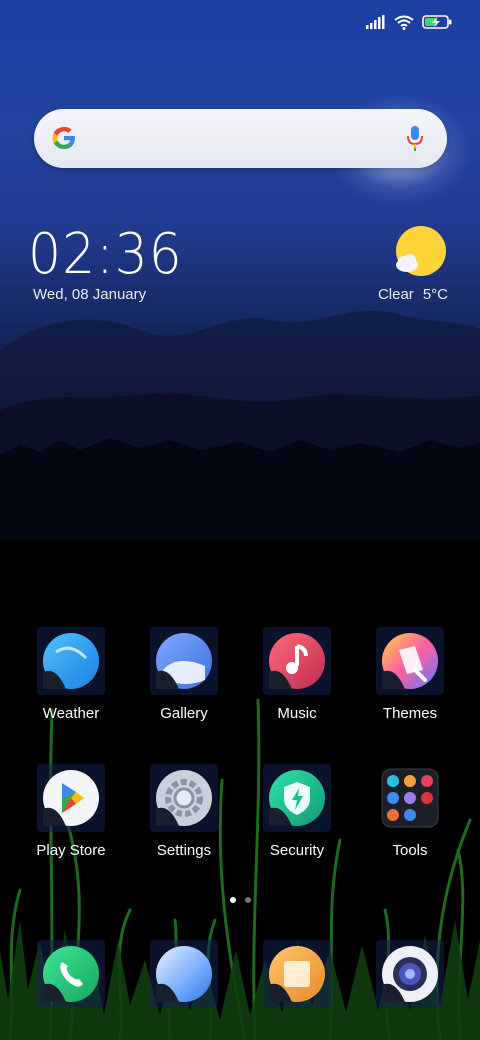 Image resolution: width=480 pixels, height=1040 pixels. I want to click on google-logo-icon, so click(63, 138).